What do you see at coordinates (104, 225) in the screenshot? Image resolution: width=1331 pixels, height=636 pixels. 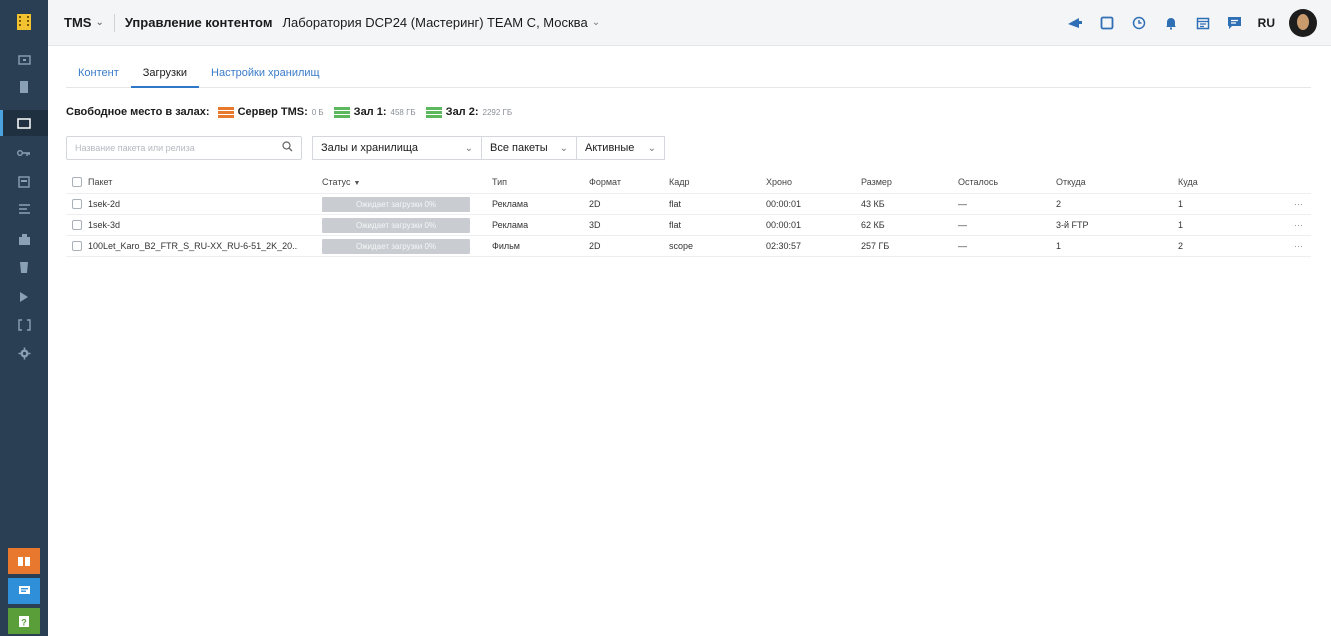 I see `package-name: 1sek-3d` at bounding box center [104, 225].